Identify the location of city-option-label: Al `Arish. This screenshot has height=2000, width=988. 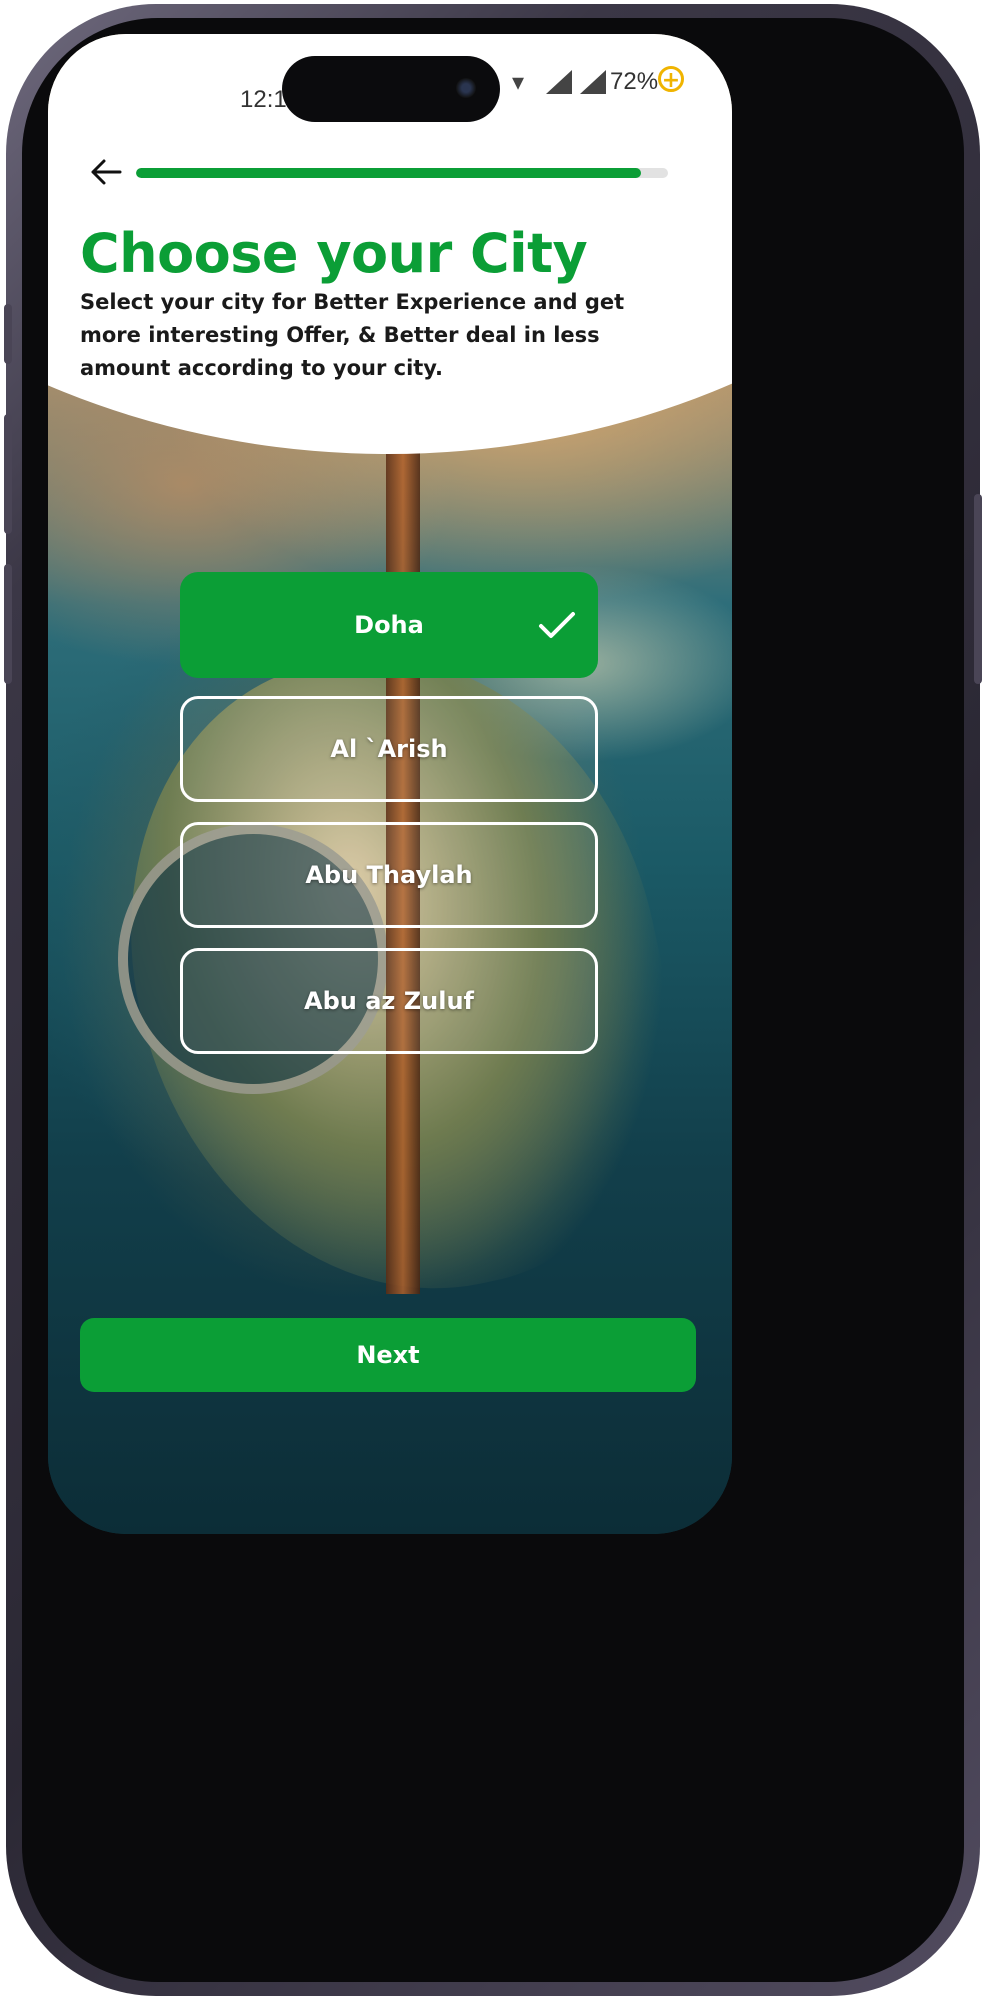
(389, 749).